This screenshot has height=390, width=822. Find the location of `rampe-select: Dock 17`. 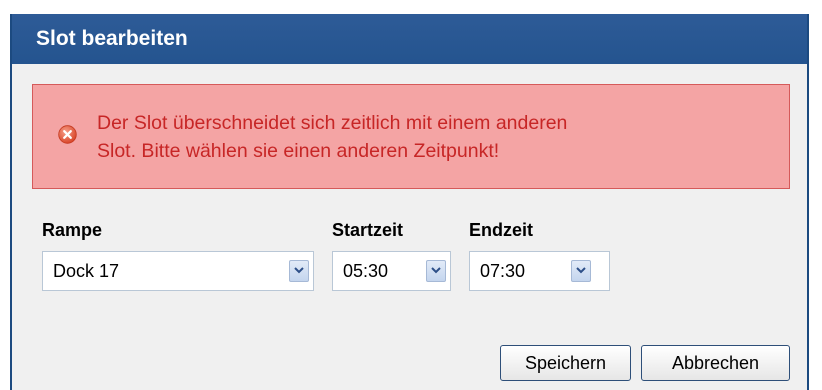

rampe-select: Dock 17 is located at coordinates (178, 271).